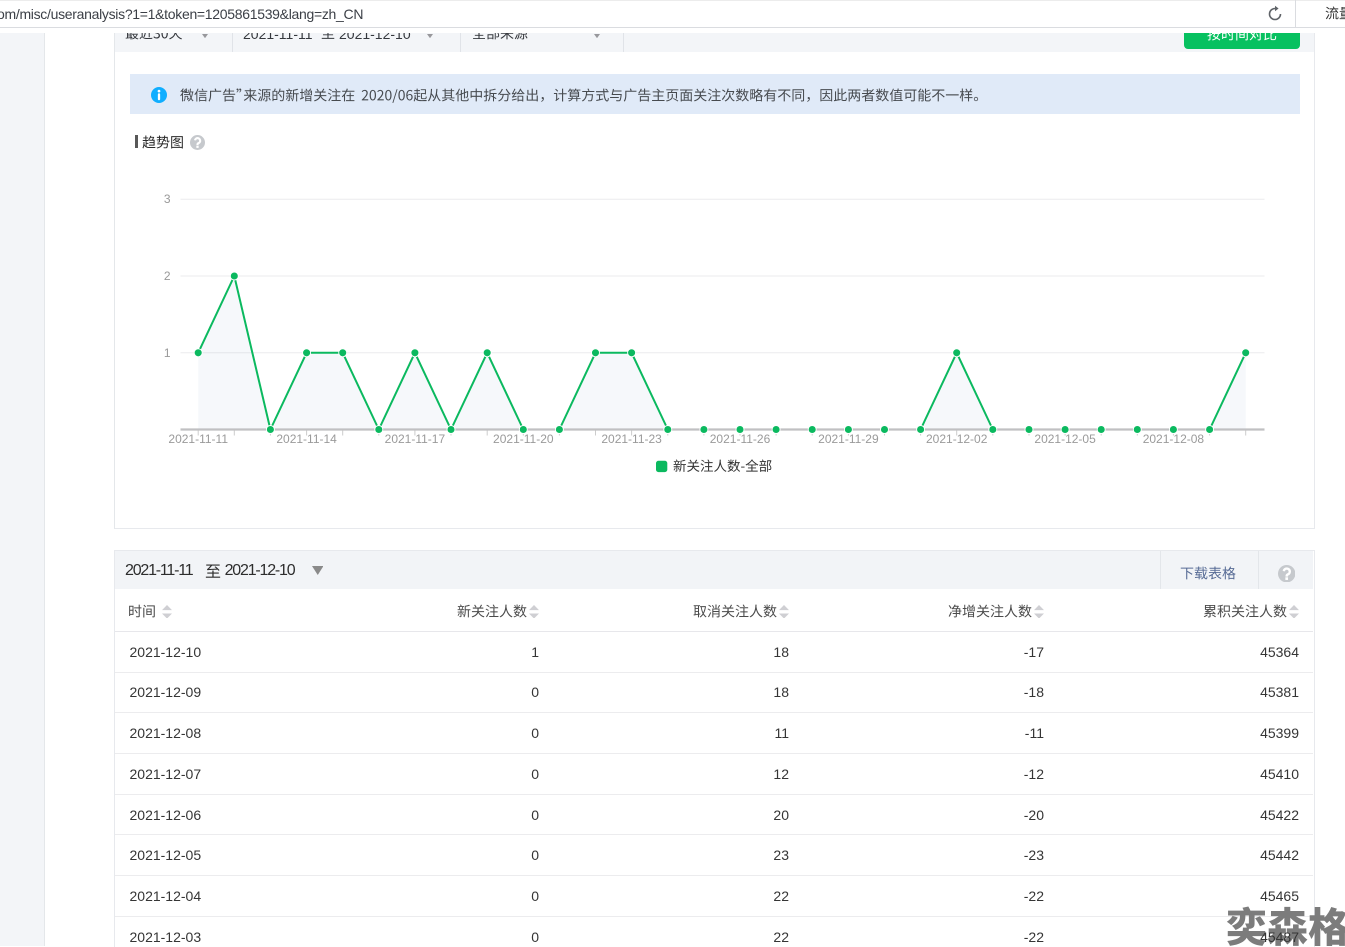  I want to click on svg-text: 2021-11-29, so click(848, 439).